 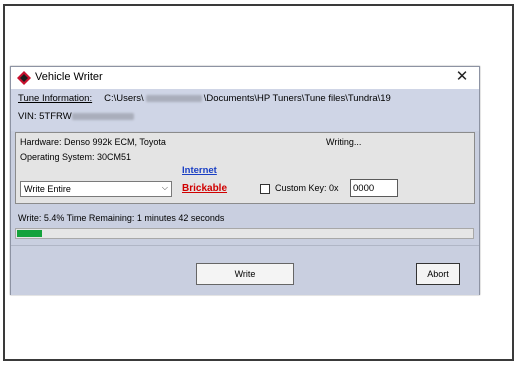 I want to click on custom-key-label: Custom Key: 0x, so click(x=307, y=188).